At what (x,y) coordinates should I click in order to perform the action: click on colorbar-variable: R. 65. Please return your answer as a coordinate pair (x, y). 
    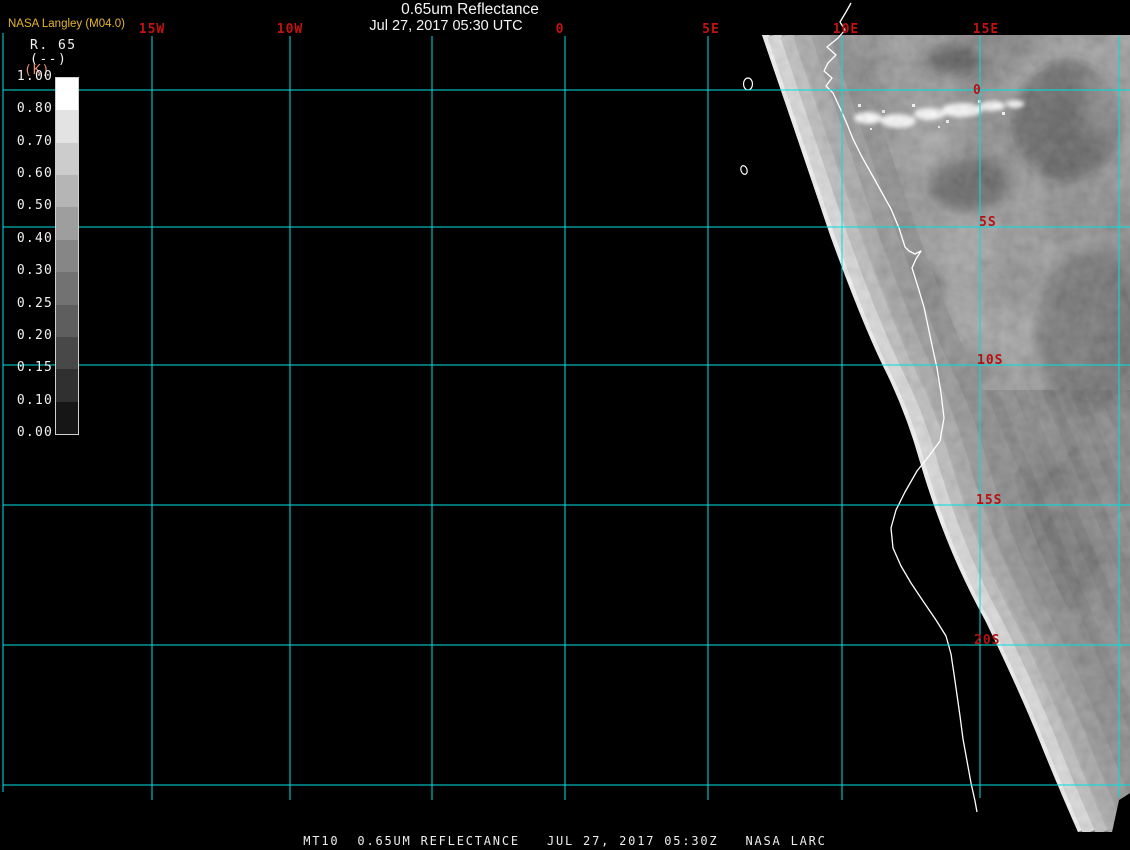
    Looking at the image, I should click on (53, 45).